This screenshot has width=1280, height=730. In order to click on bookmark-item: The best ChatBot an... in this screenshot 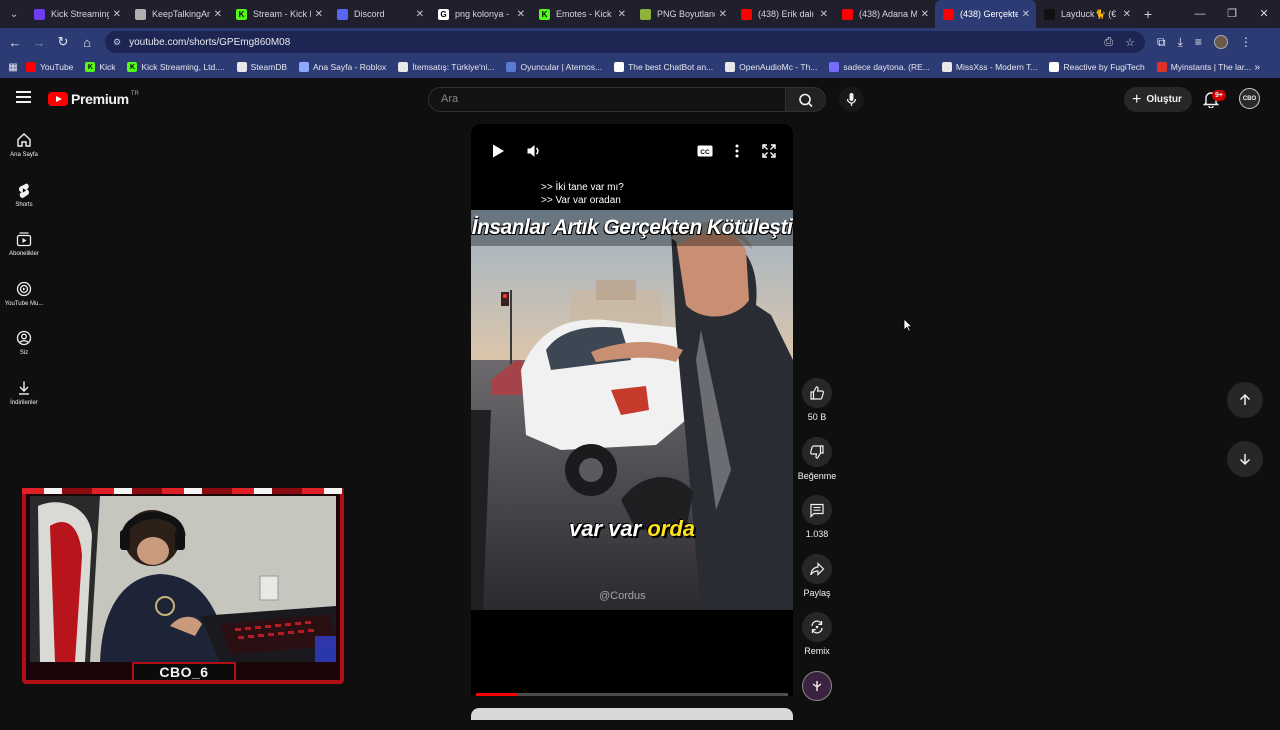, I will do `click(663, 67)`.